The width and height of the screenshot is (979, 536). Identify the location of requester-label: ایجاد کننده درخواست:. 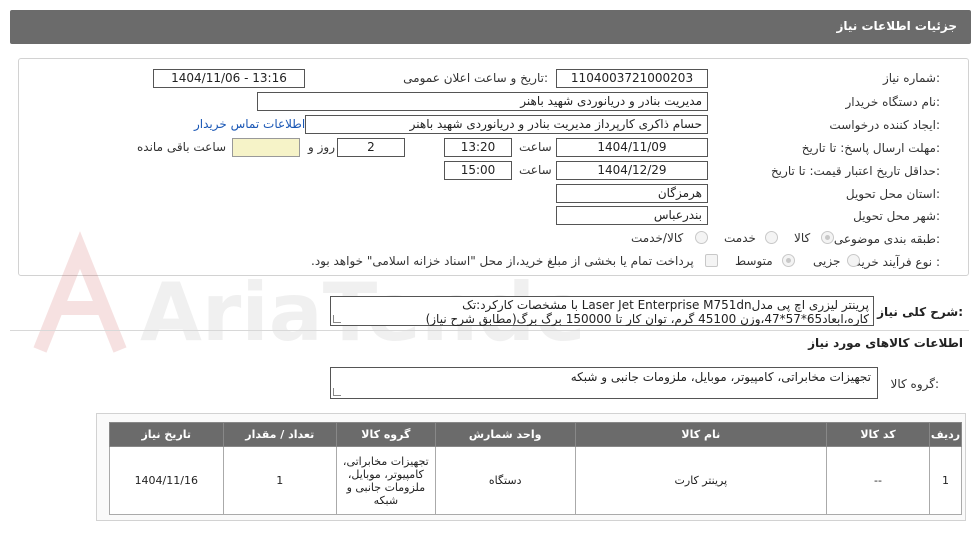
(884, 125).